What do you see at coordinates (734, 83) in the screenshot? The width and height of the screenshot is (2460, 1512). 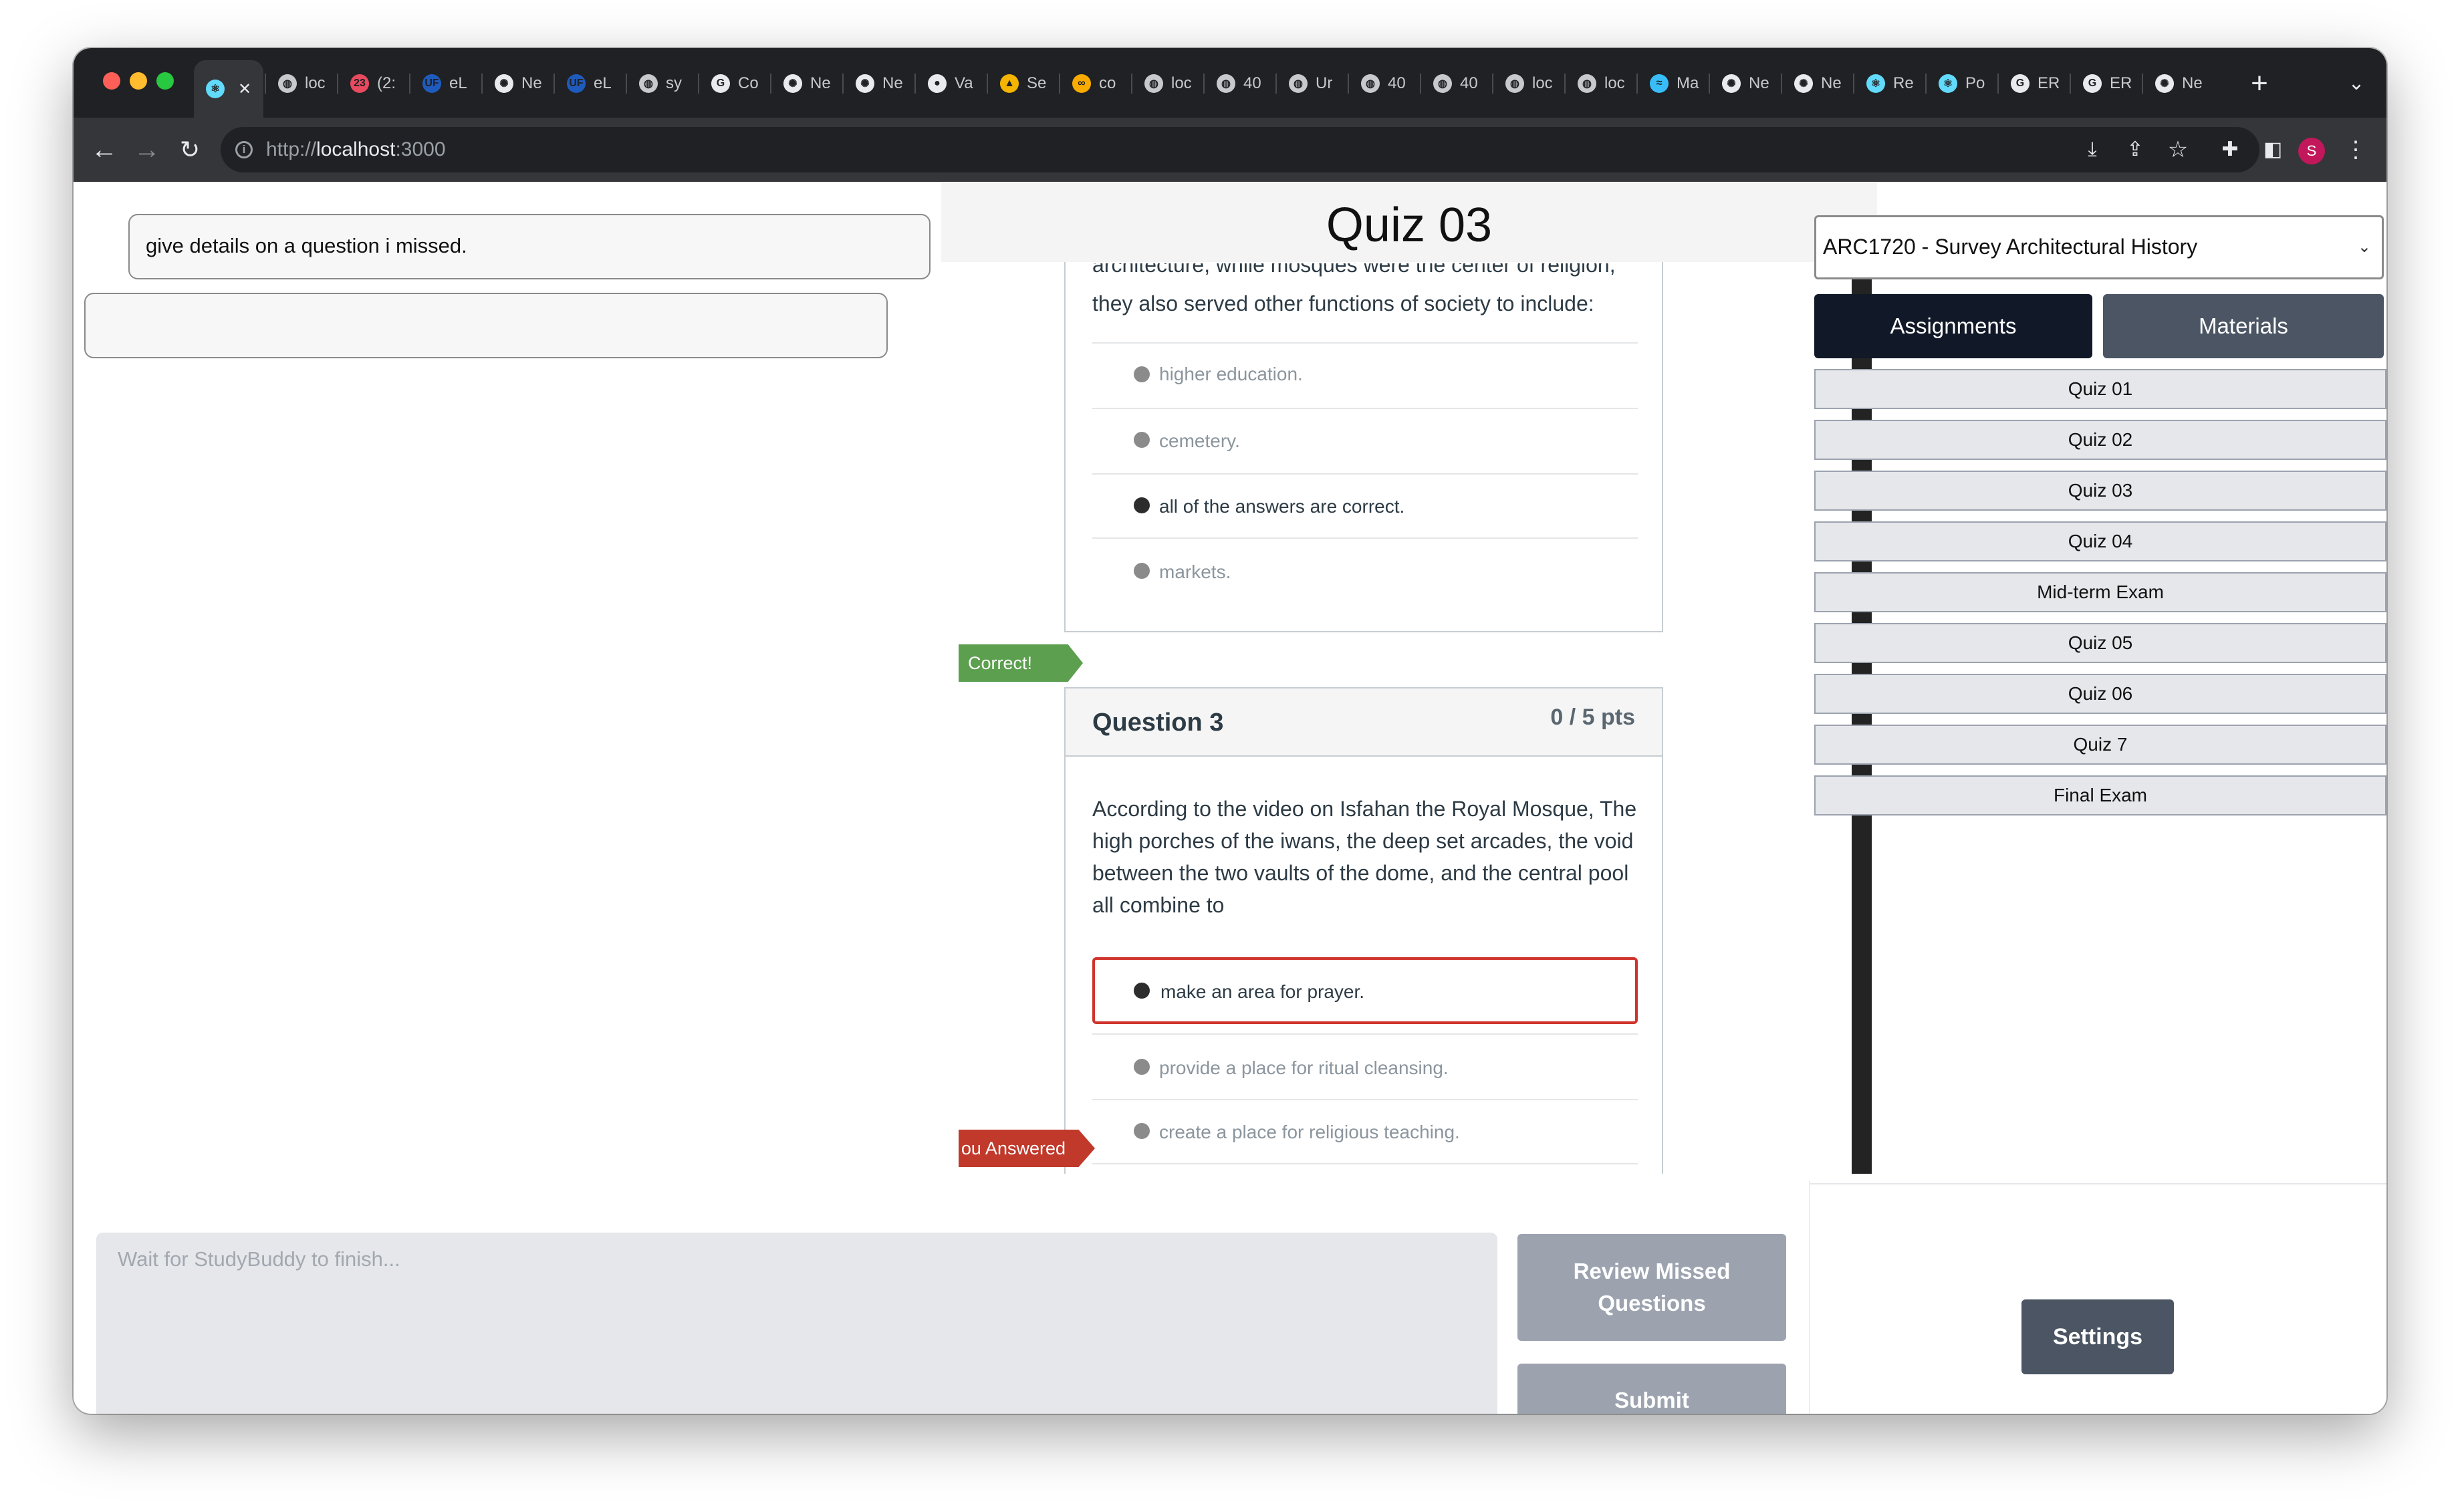 I see `browser-tab: G Co` at bounding box center [734, 83].